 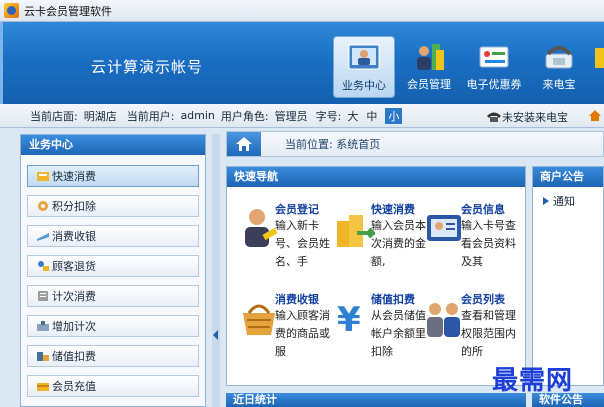 I want to click on notice-item-text: 通知, so click(x=564, y=201).